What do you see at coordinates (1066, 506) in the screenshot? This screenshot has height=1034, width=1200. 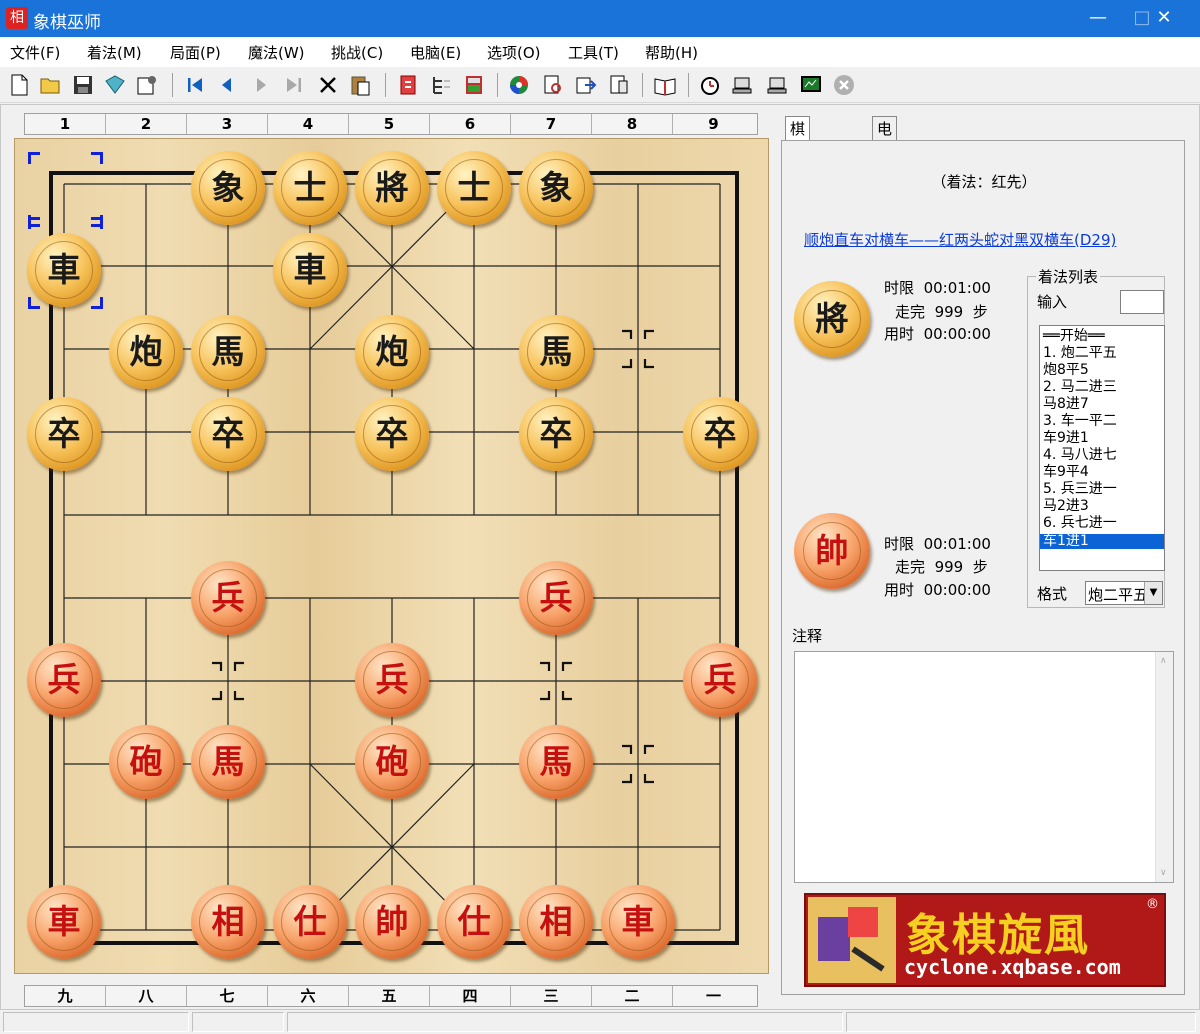 I see `list-item: 马2进3` at bounding box center [1066, 506].